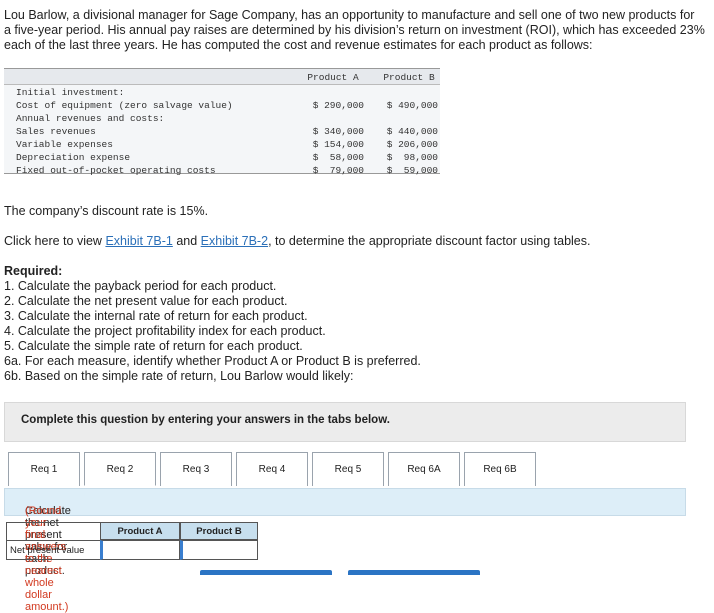 This screenshot has height=613, width=714. I want to click on col-header-product-a: Product A, so click(333, 77).